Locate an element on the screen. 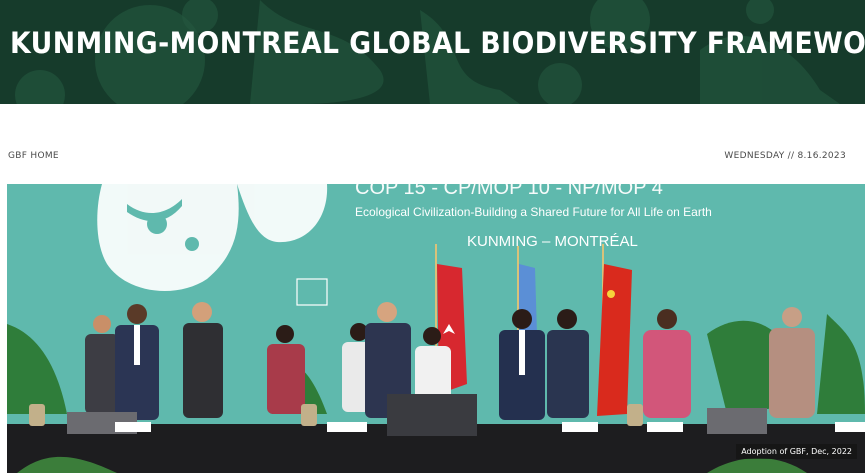 This screenshot has height=473, width=865. backdrop-location: KUNMING – MONTRÉAL is located at coordinates (552, 241).